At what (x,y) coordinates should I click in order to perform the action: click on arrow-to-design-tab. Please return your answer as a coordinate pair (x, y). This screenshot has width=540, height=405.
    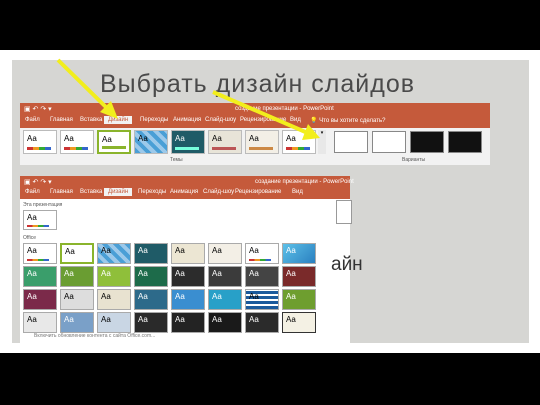
    Looking at the image, I should click on (87, 88).